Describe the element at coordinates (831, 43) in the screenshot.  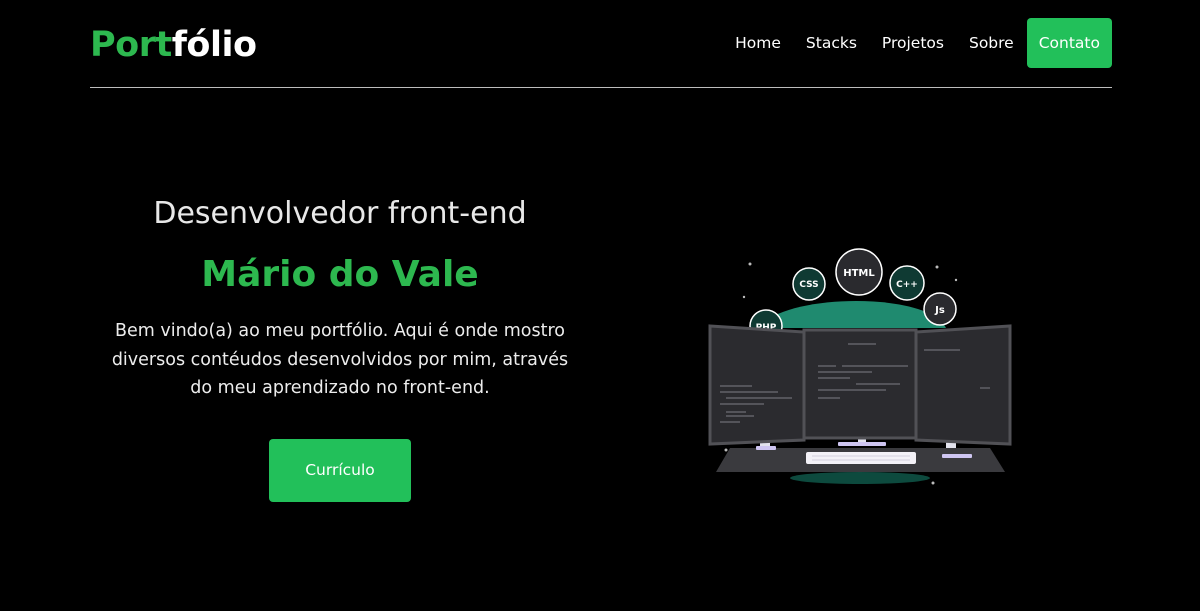
I see `nav-stacks: Stacks` at that location.